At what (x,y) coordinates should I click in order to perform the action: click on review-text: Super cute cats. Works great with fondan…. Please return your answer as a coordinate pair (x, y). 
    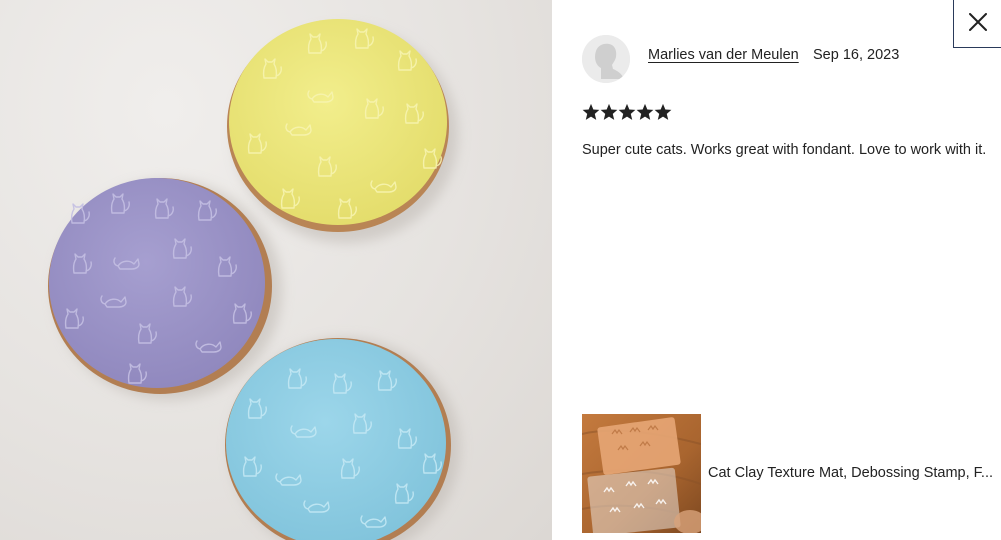
    Looking at the image, I should click on (784, 150).